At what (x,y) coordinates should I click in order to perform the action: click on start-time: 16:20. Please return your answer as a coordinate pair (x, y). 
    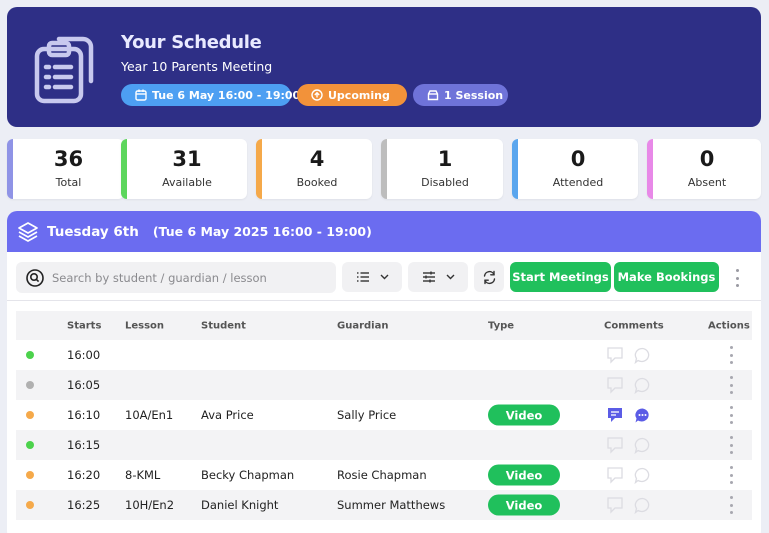
    Looking at the image, I should click on (84, 475).